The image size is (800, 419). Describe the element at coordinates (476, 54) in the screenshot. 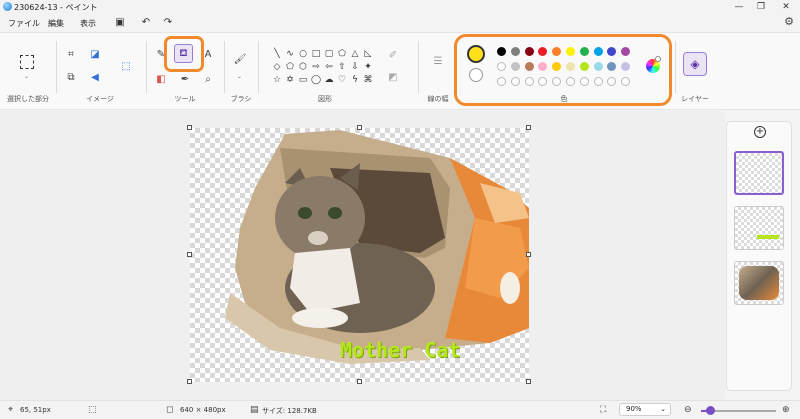

I see `primary-color-swatch` at that location.